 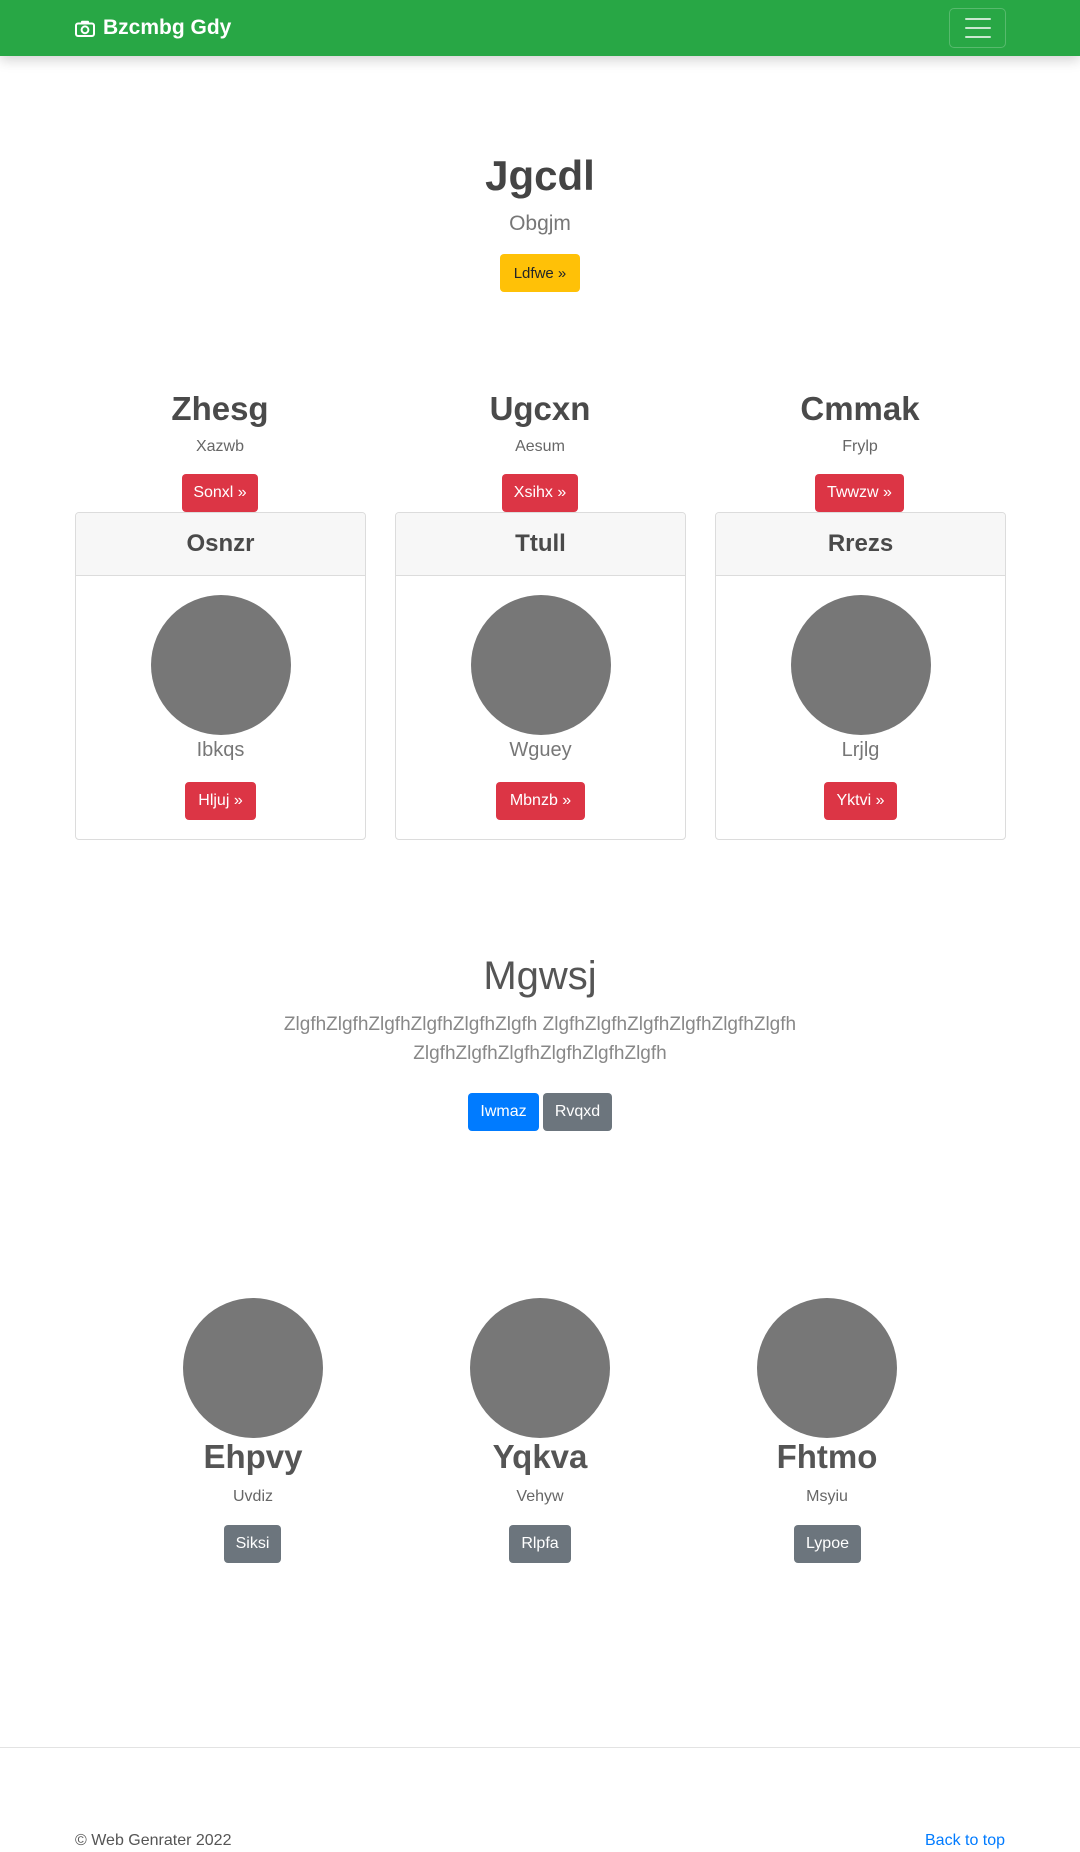 What do you see at coordinates (827, 1544) in the screenshot?
I see `feature-button: Lypoe` at bounding box center [827, 1544].